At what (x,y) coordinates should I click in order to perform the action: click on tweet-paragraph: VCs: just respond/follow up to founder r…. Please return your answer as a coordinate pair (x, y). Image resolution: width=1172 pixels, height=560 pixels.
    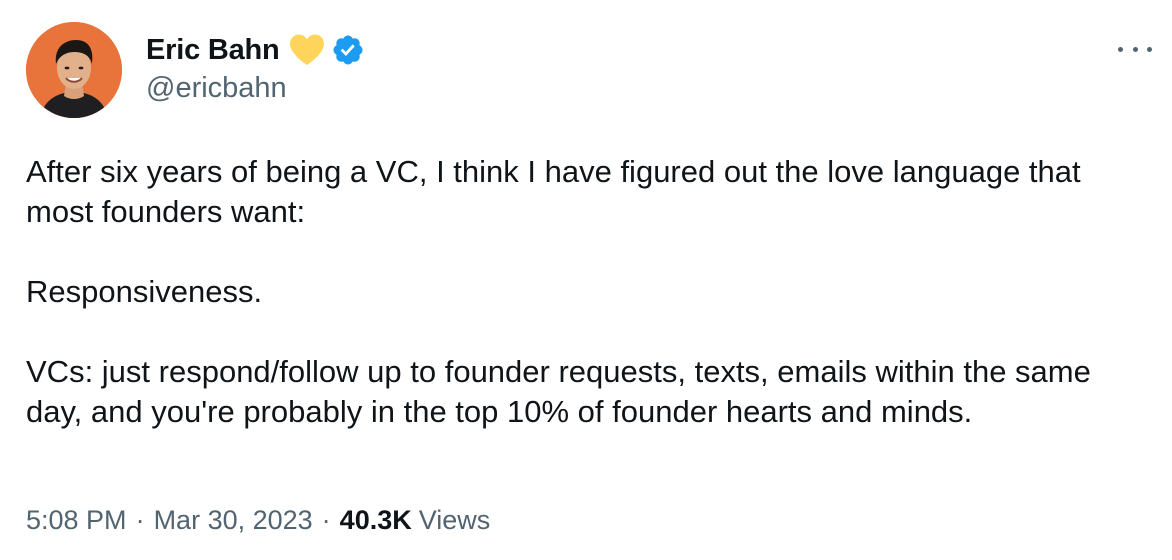
    Looking at the image, I should click on (558, 391).